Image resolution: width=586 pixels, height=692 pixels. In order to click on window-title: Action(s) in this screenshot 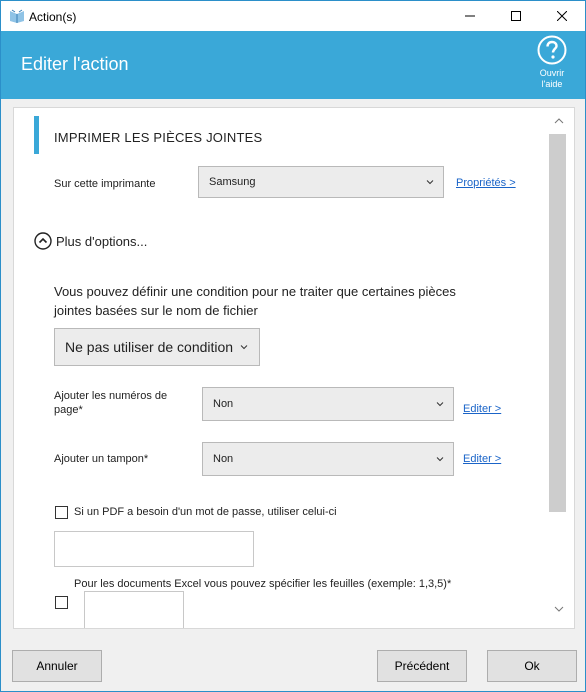, I will do `click(53, 17)`.